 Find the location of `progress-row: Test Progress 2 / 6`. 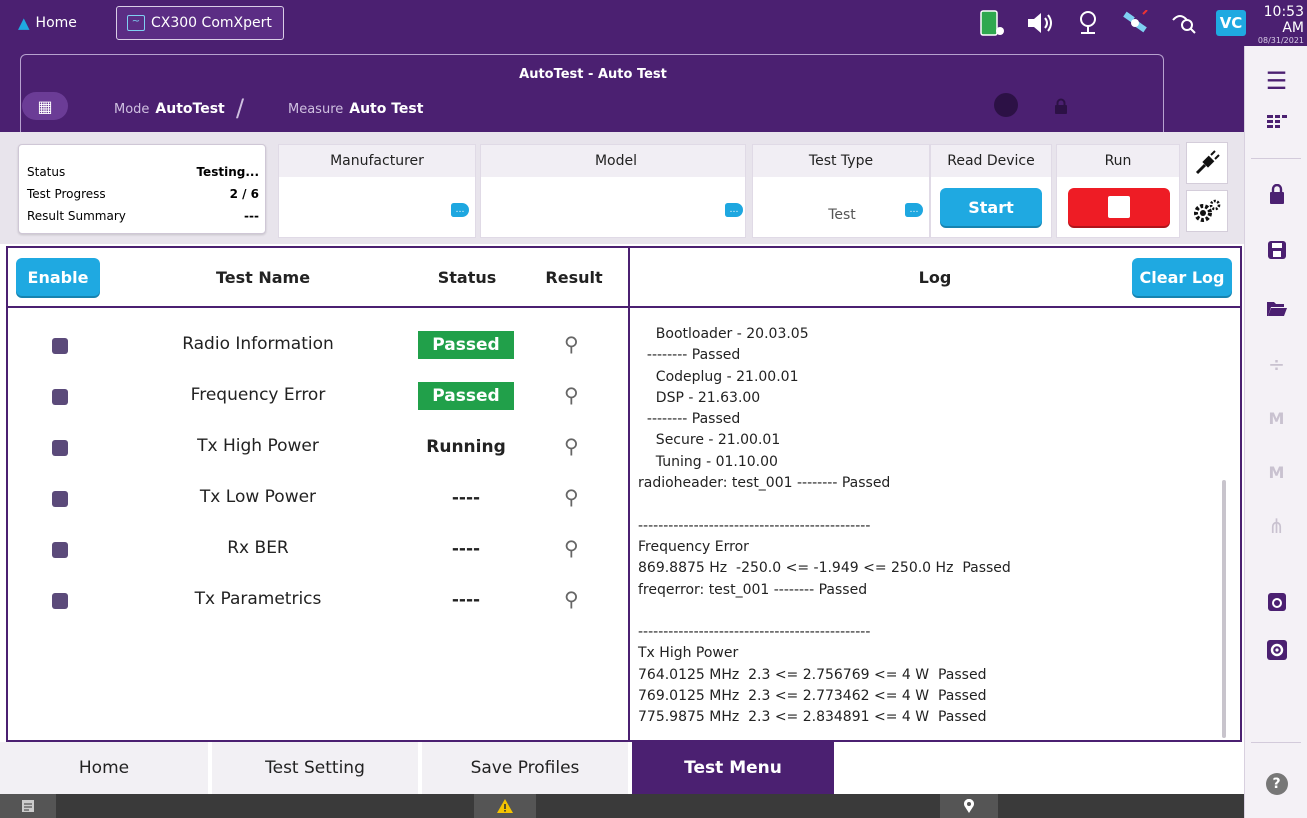

progress-row: Test Progress 2 / 6 is located at coordinates (143, 194).